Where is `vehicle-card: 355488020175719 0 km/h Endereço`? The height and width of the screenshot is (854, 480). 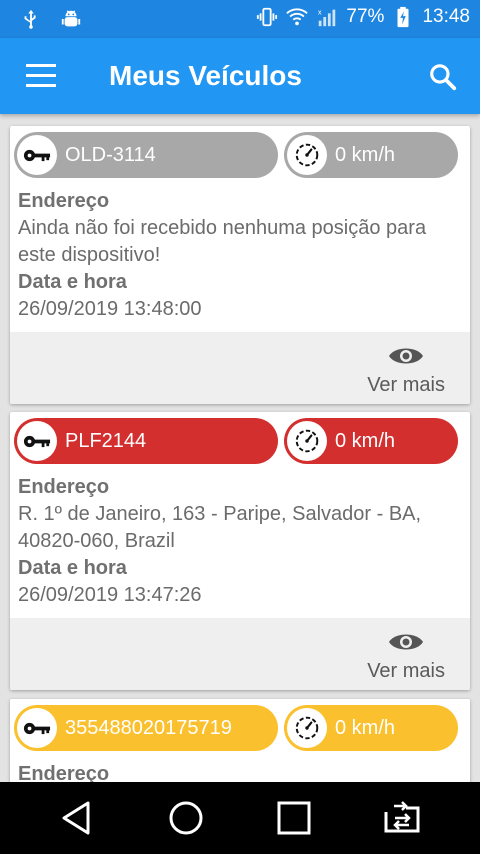 vehicle-card: 355488020175719 0 km/h Endereço is located at coordinates (240, 740).